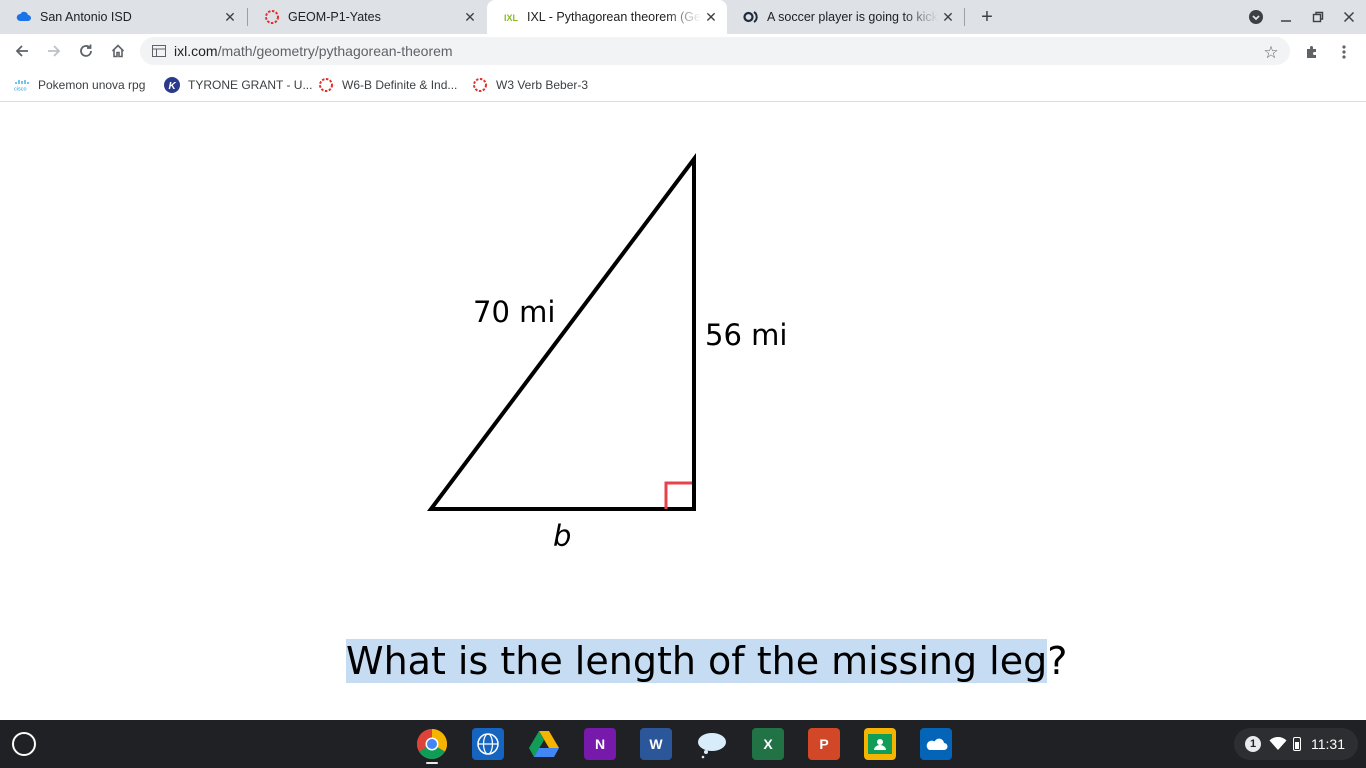 This screenshot has height=768, width=1366. I want to click on svg-text: K, so click(173, 86).